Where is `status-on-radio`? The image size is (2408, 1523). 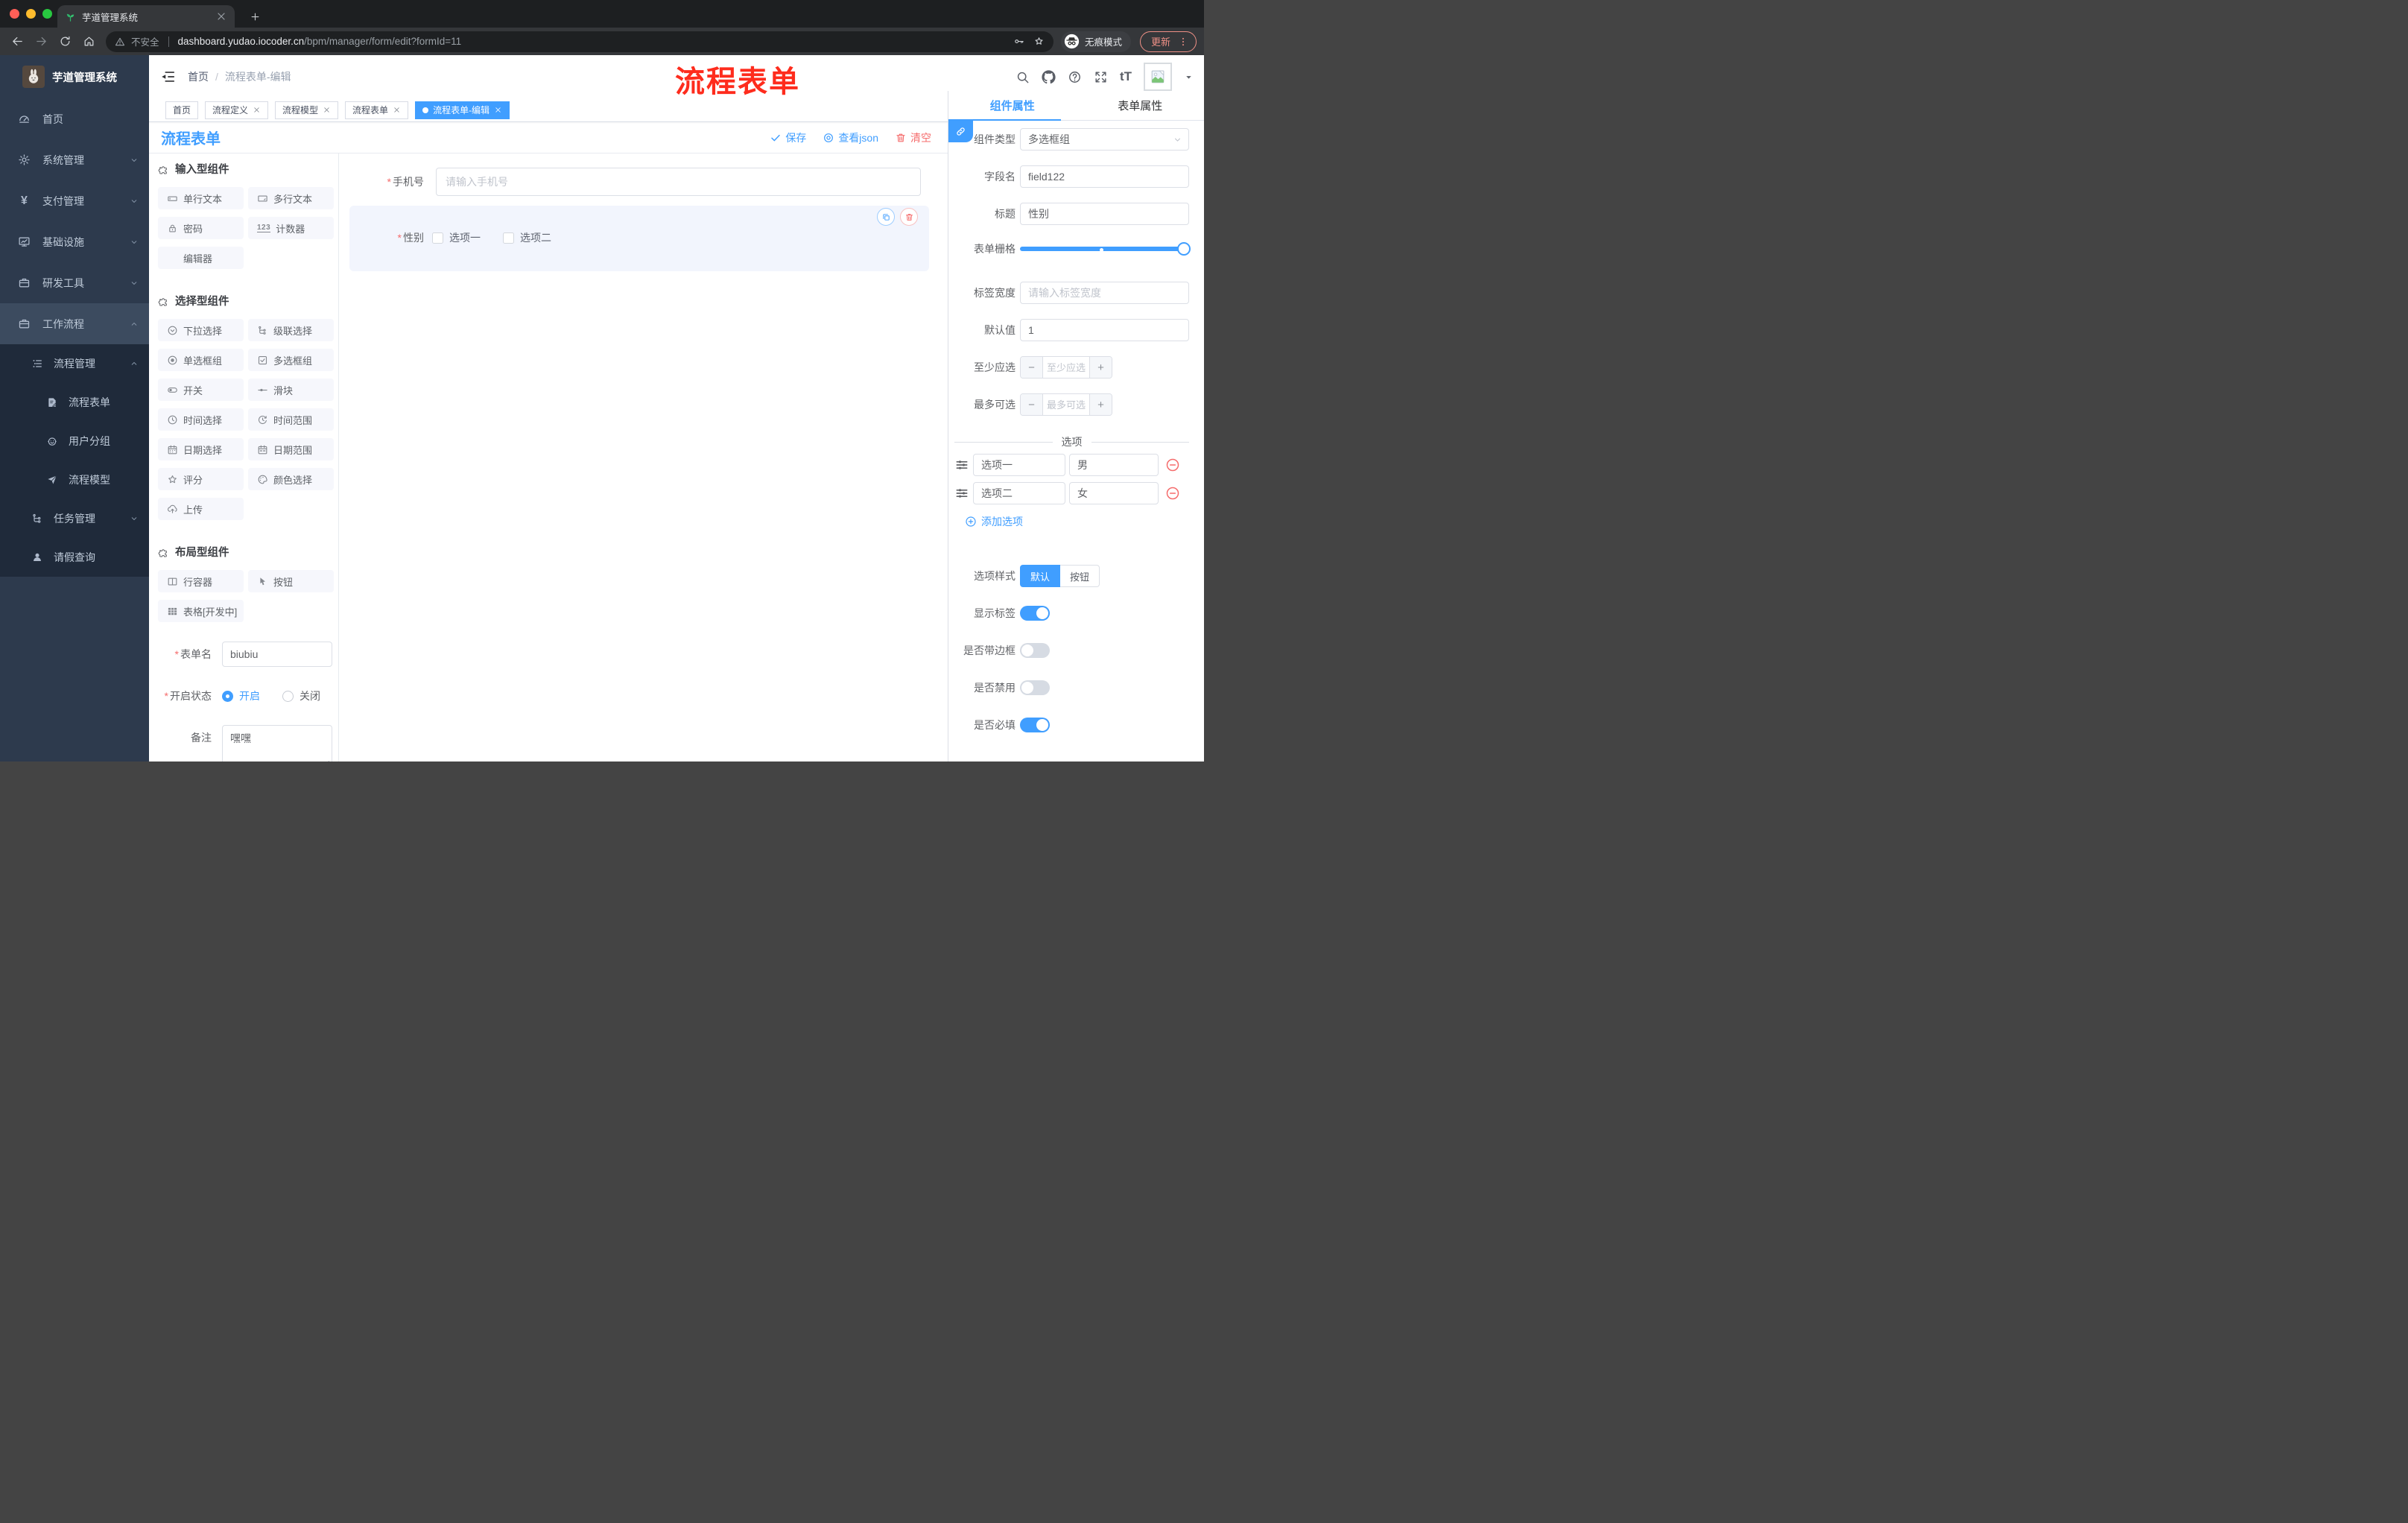 status-on-radio is located at coordinates (227, 696).